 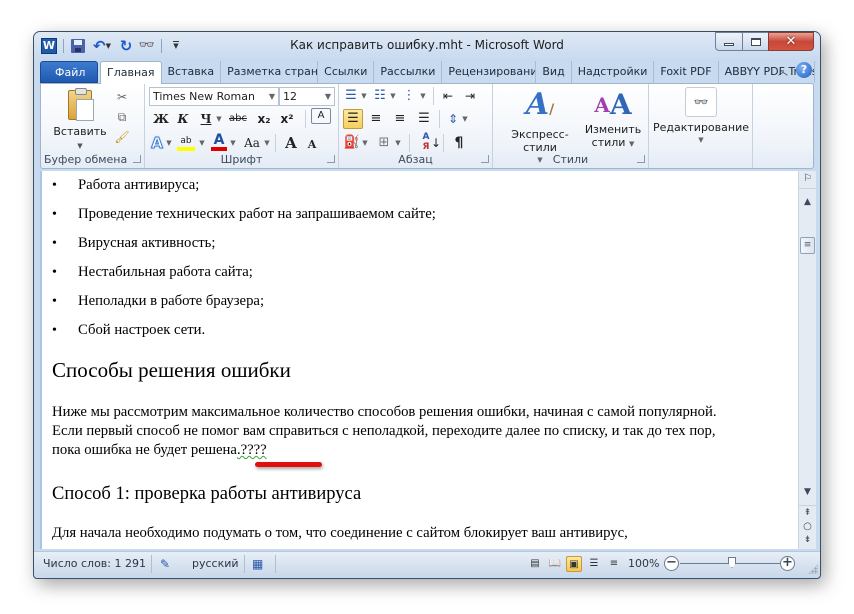 What do you see at coordinates (321, 116) in the screenshot?
I see `clear-formatting-icon: A` at bounding box center [321, 116].